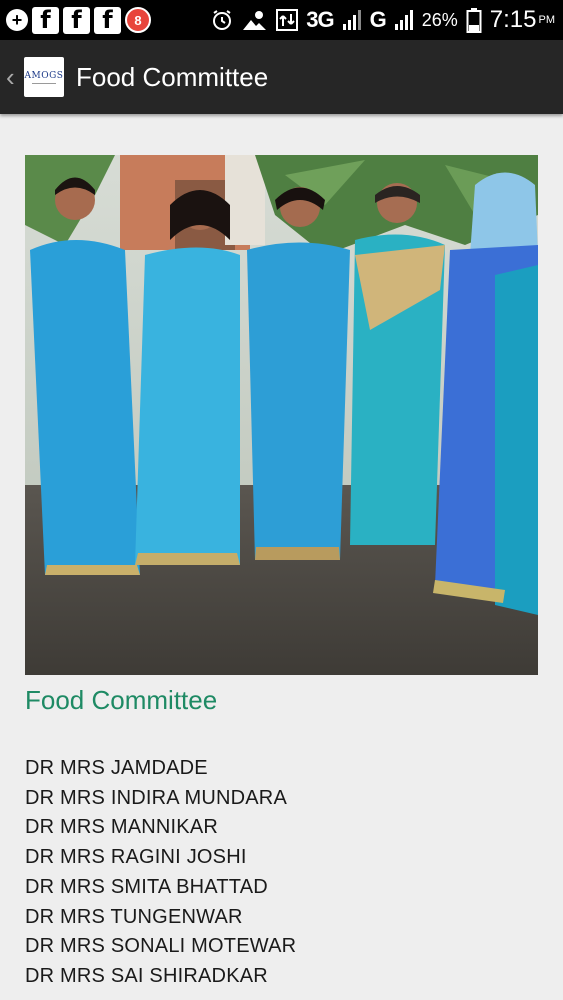 This screenshot has width=563, height=1000. I want to click on section-title: Food Committee, so click(121, 700).